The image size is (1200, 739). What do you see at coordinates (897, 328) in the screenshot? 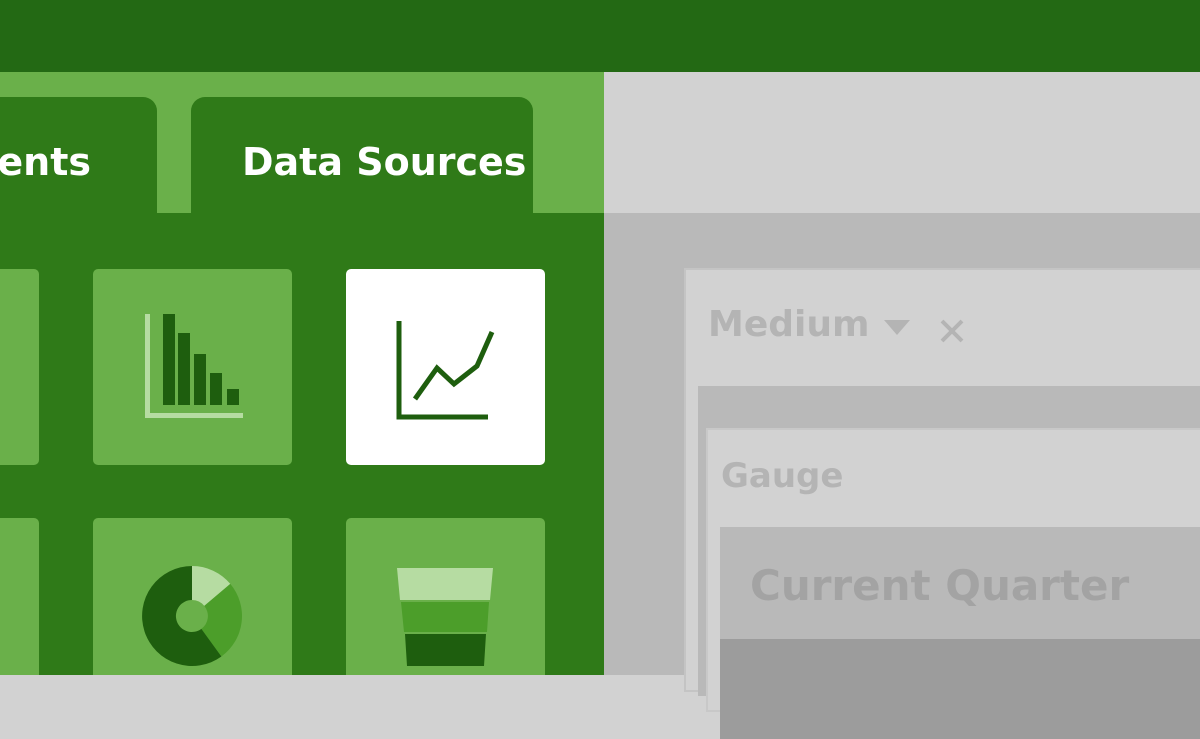
I see `chevron-down-icon` at bounding box center [897, 328].